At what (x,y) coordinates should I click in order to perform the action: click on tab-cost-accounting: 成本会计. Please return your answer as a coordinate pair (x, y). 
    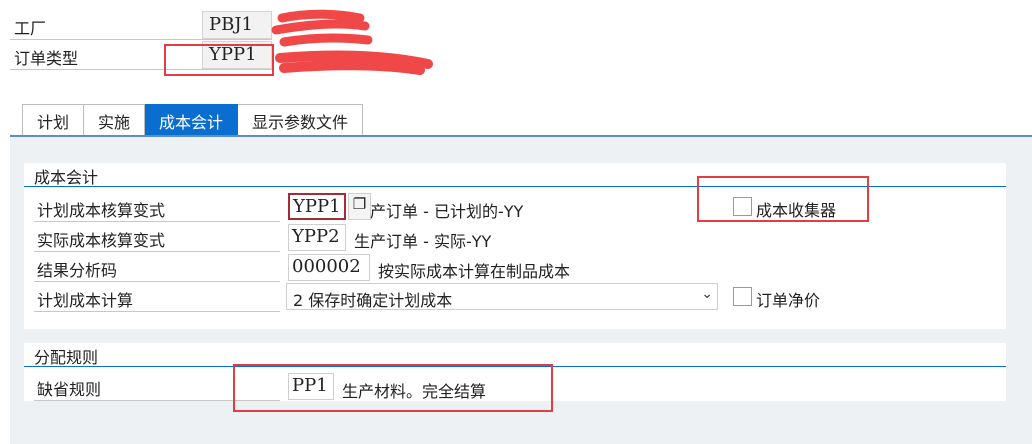
    Looking at the image, I should click on (192, 119).